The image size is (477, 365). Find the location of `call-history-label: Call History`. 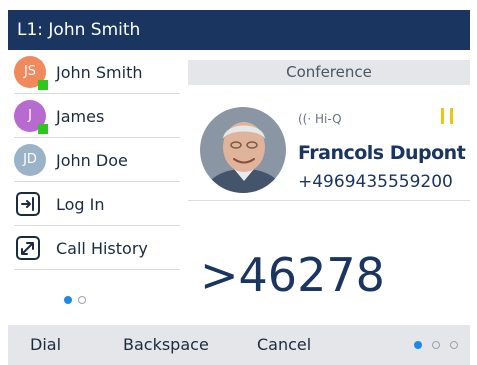

call-history-label: Call History is located at coordinates (102, 248).